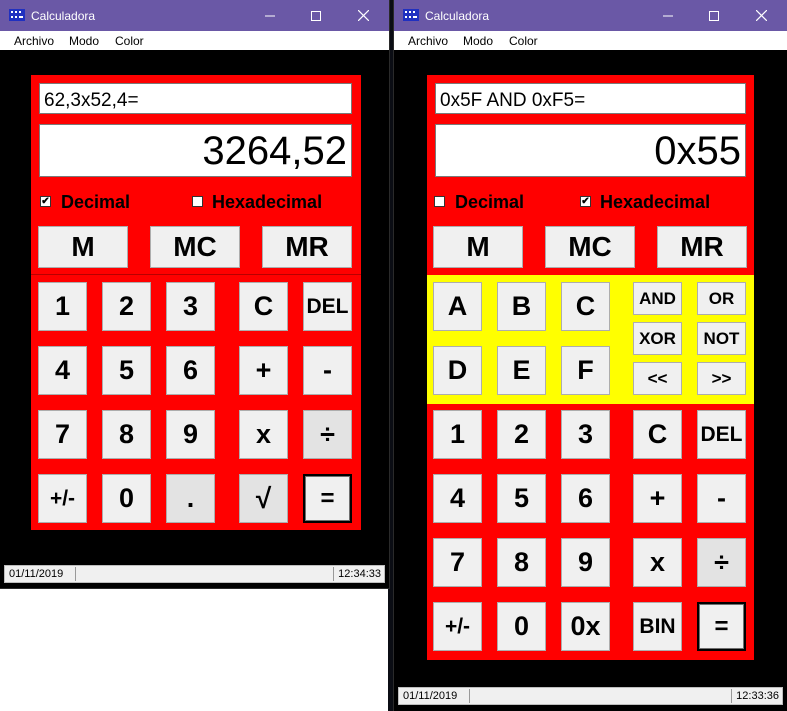  I want to click on decimal-checkbox: ✔, so click(45, 201).